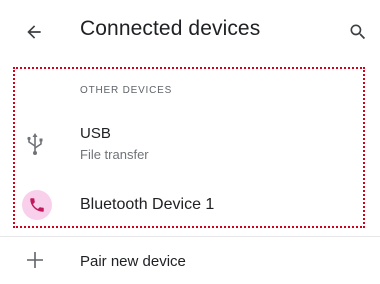  What do you see at coordinates (133, 261) in the screenshot?
I see `pair-new-device-label: Pair new device` at bounding box center [133, 261].